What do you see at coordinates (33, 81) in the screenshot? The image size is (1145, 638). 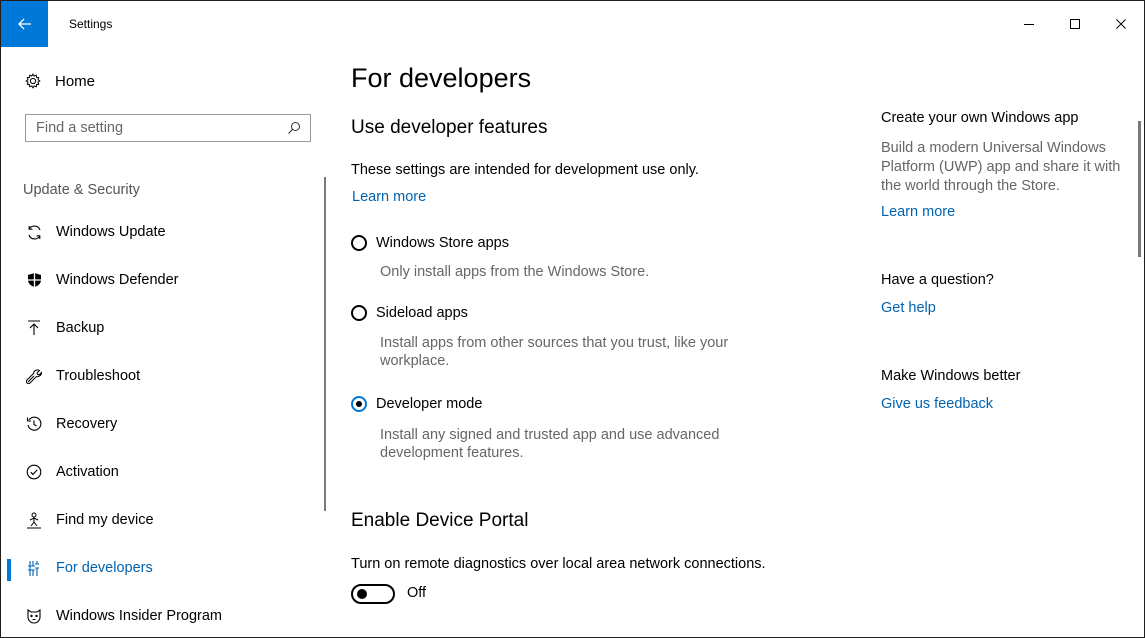 I see `gear-icon` at bounding box center [33, 81].